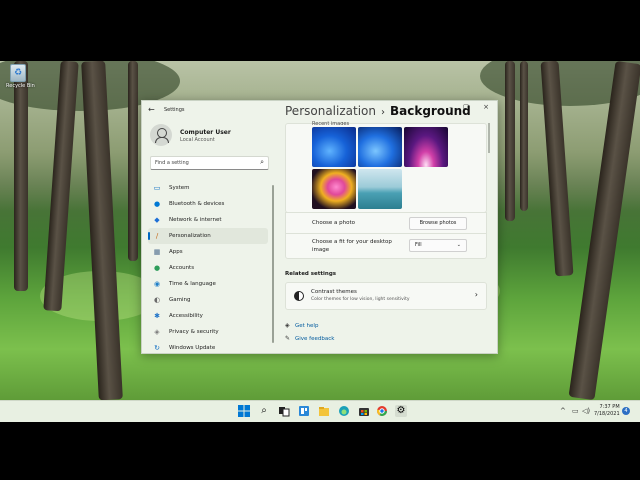 This screenshot has width=640, height=480. Describe the element at coordinates (315, 339) in the screenshot. I see `give-feedback-label: Give feedback` at that location.